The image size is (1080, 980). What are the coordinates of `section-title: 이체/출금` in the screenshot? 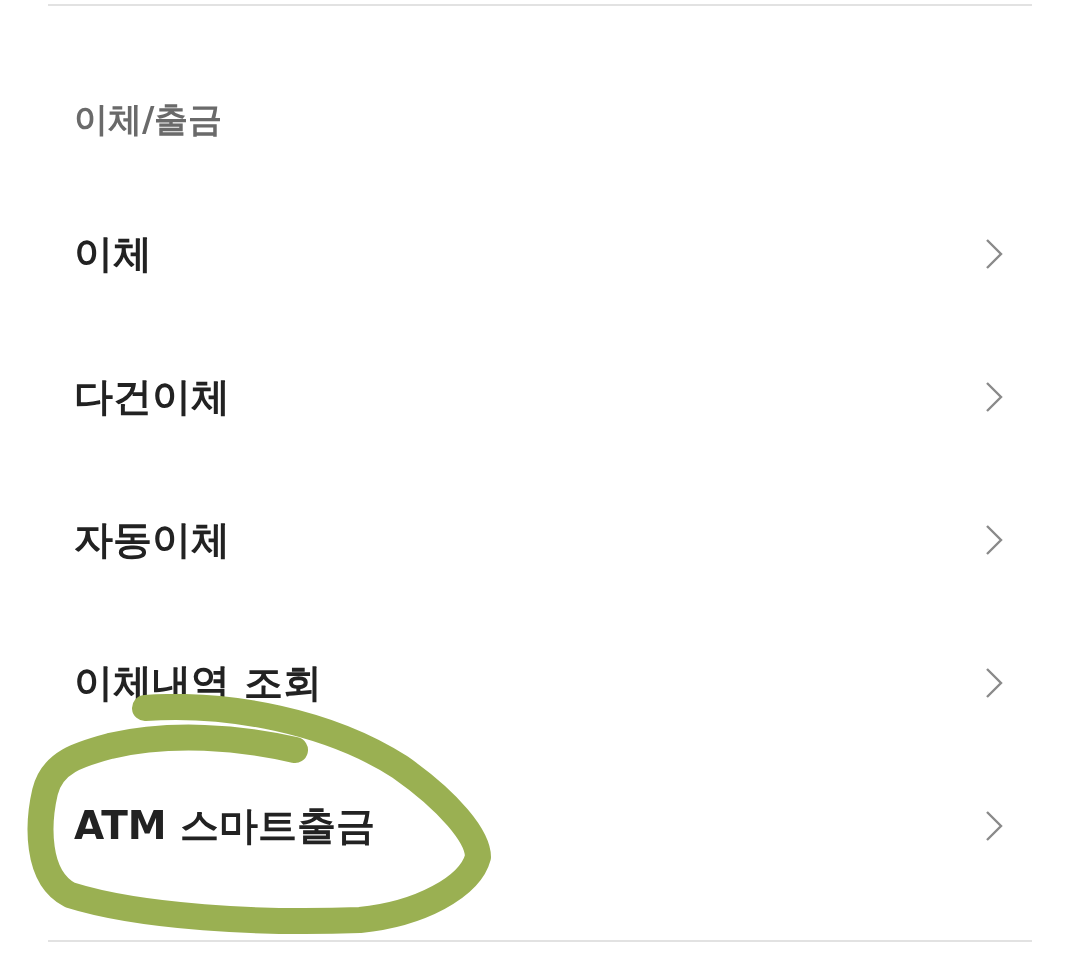 It's located at (148, 119).